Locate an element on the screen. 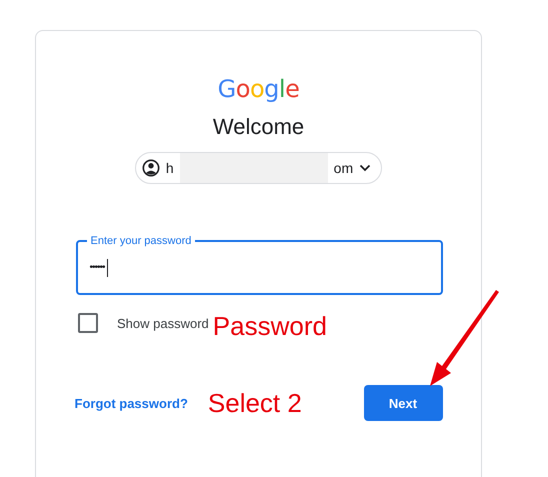 Image resolution: width=548 pixels, height=477 pixels. annotation-text: Select 2 is located at coordinates (255, 403).